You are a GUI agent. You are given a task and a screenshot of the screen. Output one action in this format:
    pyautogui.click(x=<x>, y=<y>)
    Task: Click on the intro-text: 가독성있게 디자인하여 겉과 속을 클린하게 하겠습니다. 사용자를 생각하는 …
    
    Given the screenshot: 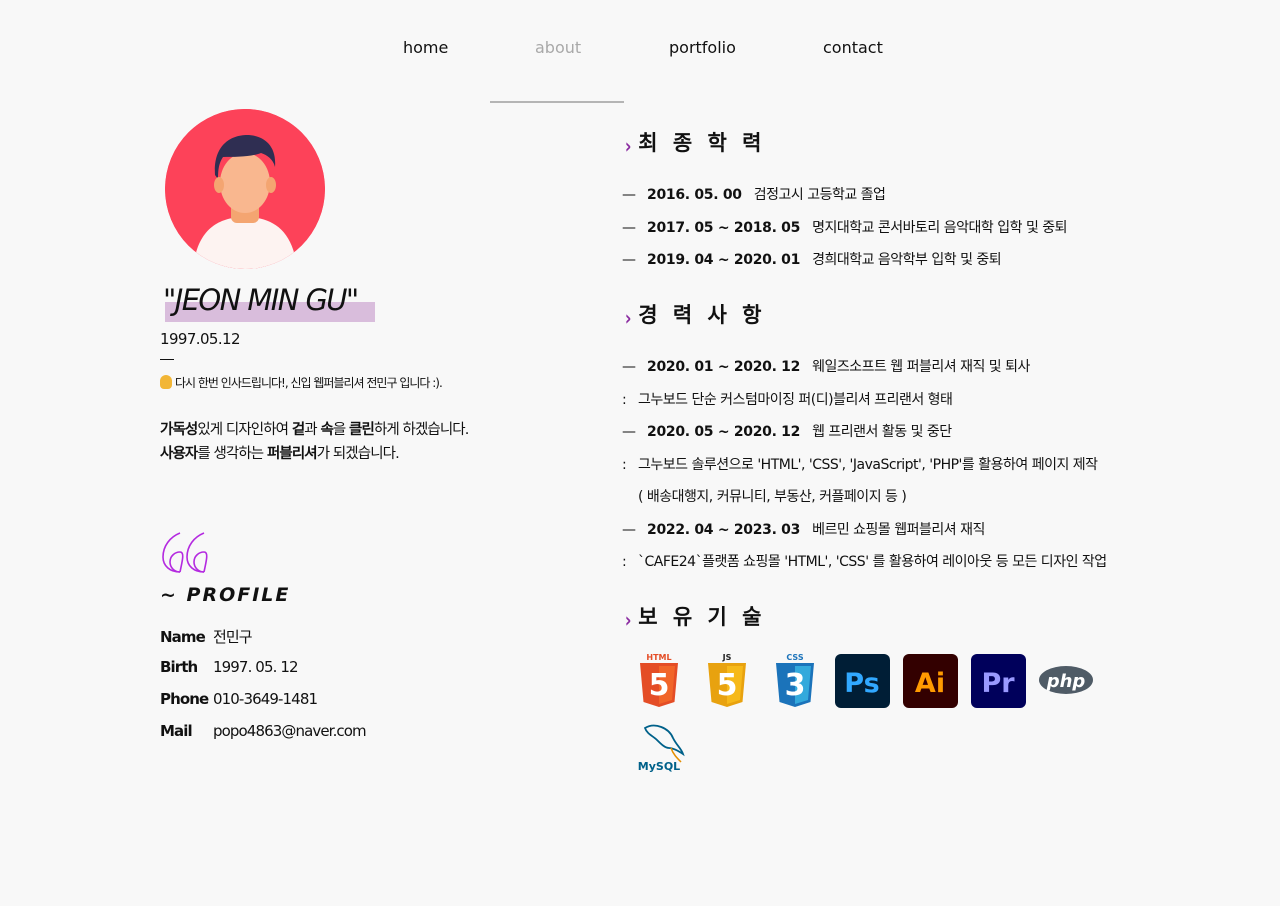 What is the action you would take?
    pyautogui.click(x=314, y=442)
    